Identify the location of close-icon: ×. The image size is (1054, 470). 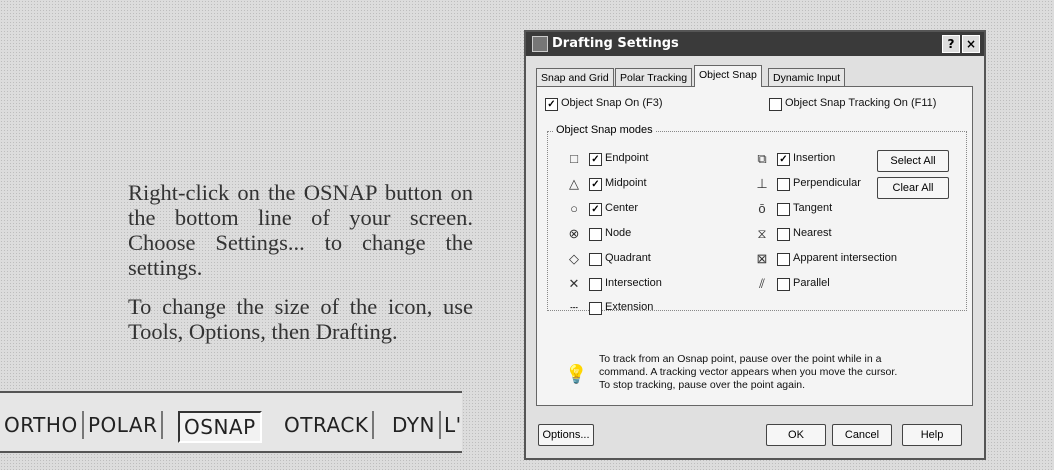
(971, 44).